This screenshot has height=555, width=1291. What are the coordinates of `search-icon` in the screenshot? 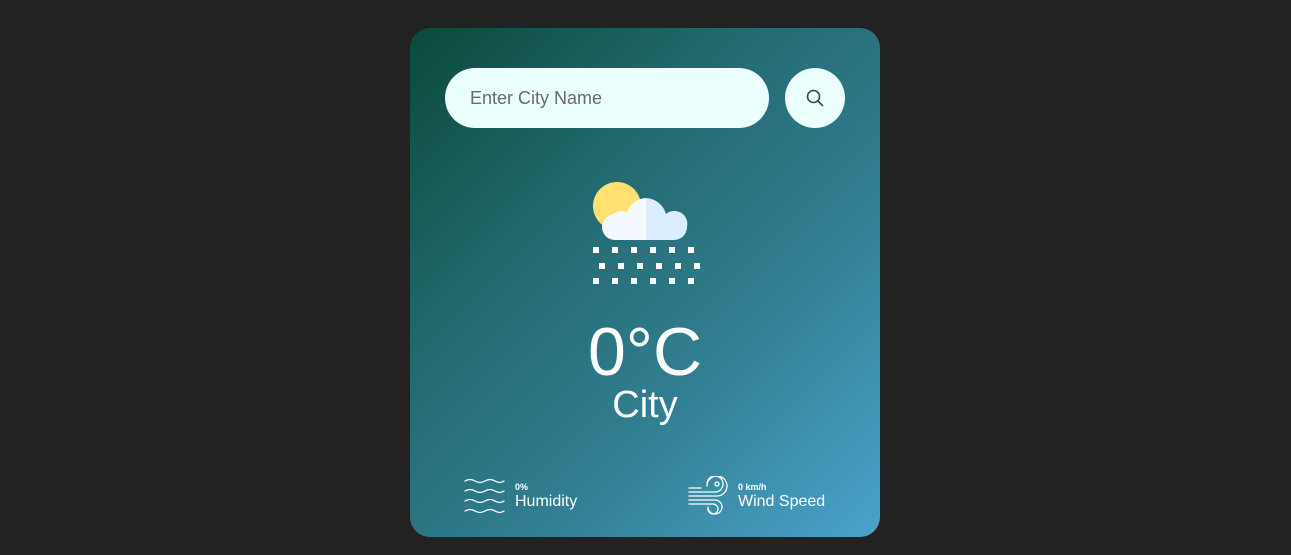 It's located at (815, 98).